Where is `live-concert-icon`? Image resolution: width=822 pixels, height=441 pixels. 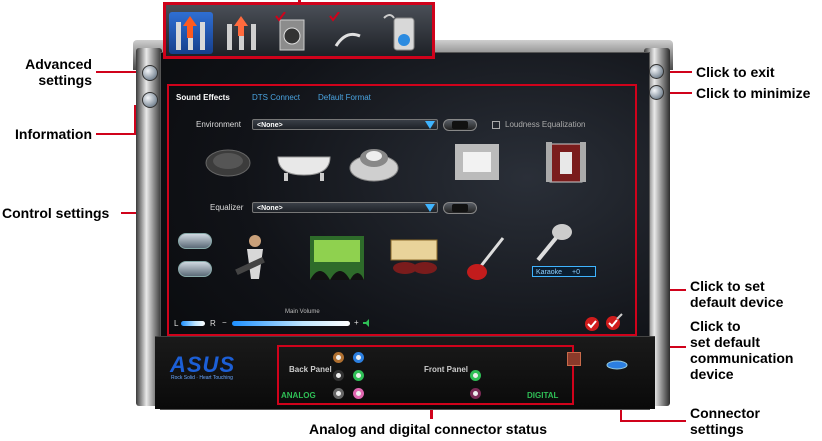
live-concert-icon is located at coordinates (337, 258).